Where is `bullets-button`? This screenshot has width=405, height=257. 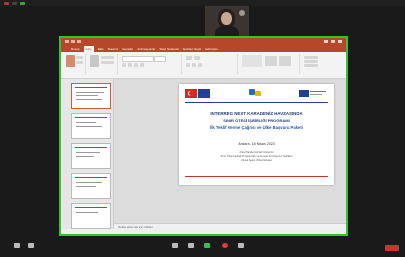
bullets-button is located at coordinates (189, 58).